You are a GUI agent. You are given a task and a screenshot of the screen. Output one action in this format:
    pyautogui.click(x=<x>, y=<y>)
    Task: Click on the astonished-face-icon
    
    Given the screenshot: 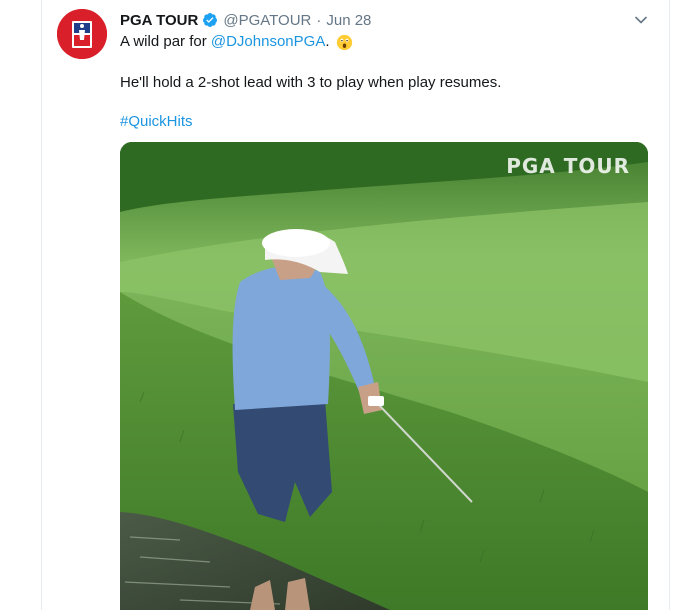 What is the action you would take?
    pyautogui.click(x=344, y=42)
    